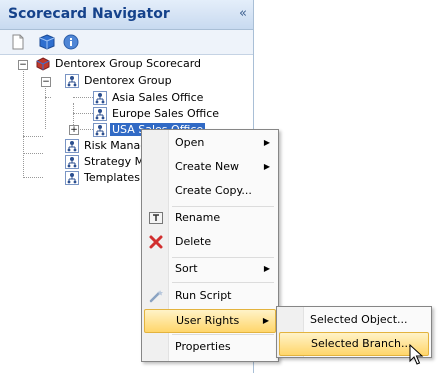 This screenshot has height=373, width=439. I want to click on collapse-root-toggle: −, so click(23, 65).